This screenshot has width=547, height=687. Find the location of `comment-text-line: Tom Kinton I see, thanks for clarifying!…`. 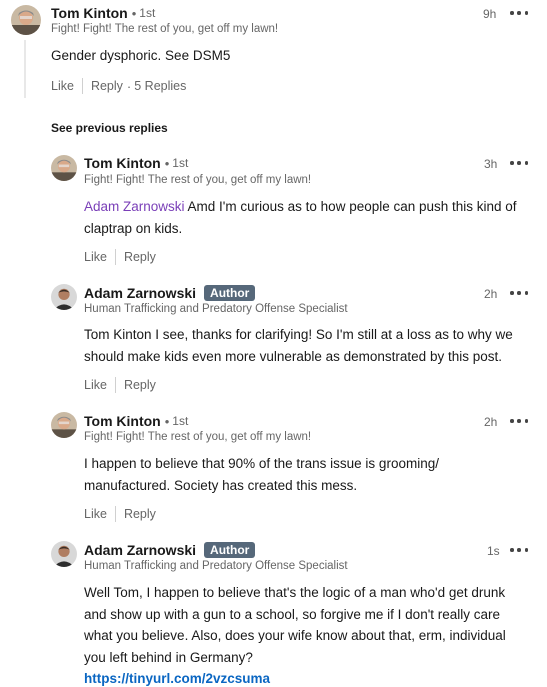

comment-text-line: Tom Kinton I see, thanks for clarifying!… is located at coordinates (298, 334).